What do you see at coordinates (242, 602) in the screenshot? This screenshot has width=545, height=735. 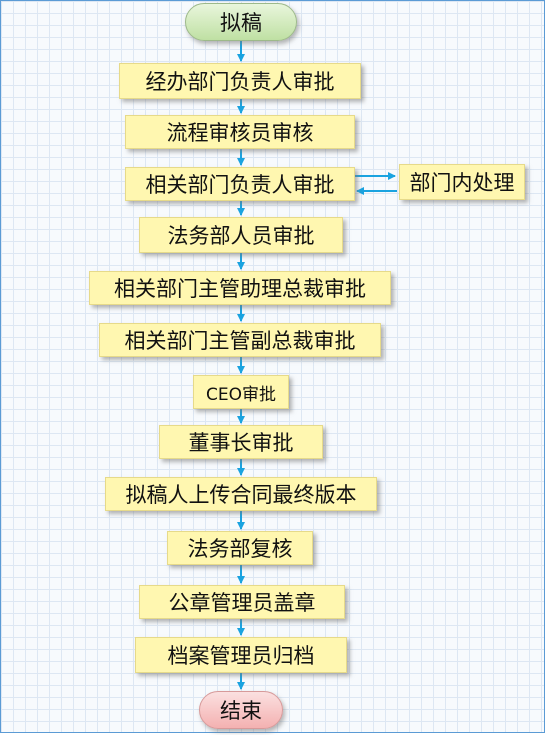 I see `step-node: 公章管理员盖章` at bounding box center [242, 602].